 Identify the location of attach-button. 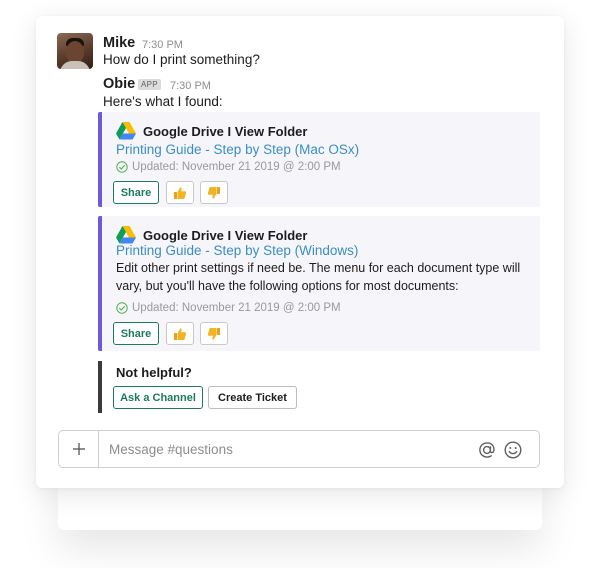
(79, 449).